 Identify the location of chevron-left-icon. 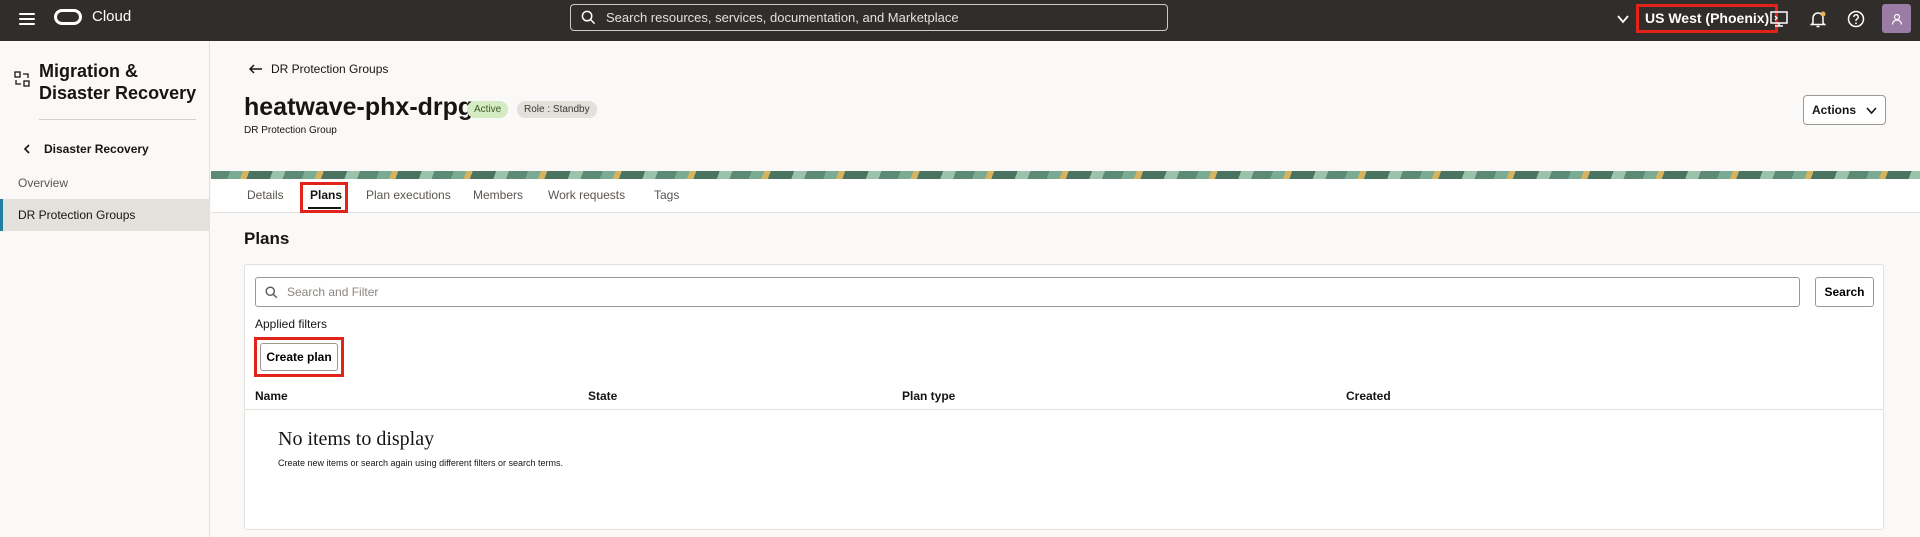
(26, 149).